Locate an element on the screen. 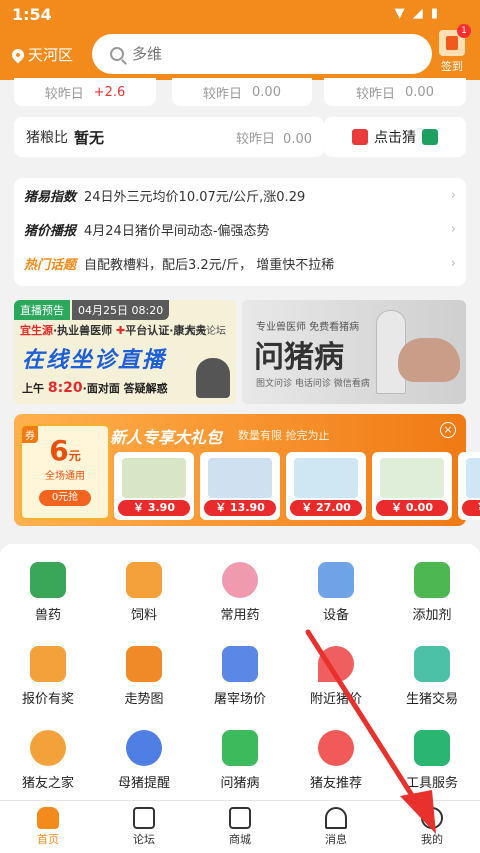 Image resolution: width=480 pixels, height=853 pixels. top-header: 1:54 ▼ ◢ ▮ 天河区 1 签到 is located at coordinates (240, 40).